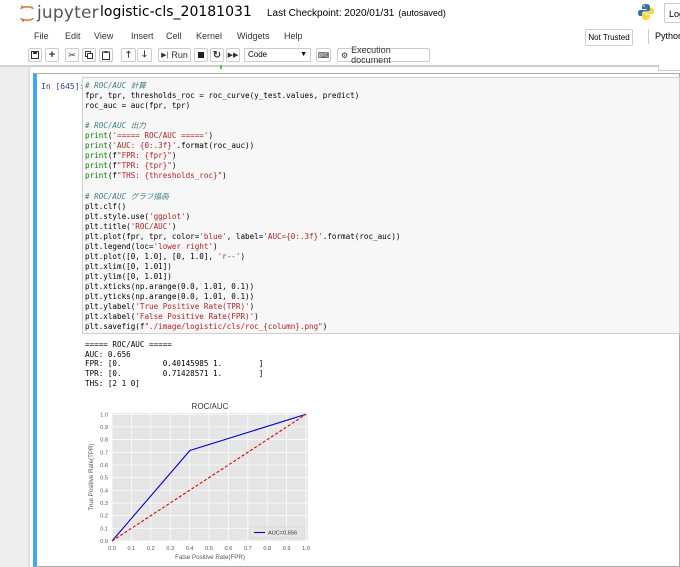 The height and width of the screenshot is (567, 680). I want to click on code-line: plt.yticks(np.arange(0.0, 1.01, 0.1)), so click(242, 297).